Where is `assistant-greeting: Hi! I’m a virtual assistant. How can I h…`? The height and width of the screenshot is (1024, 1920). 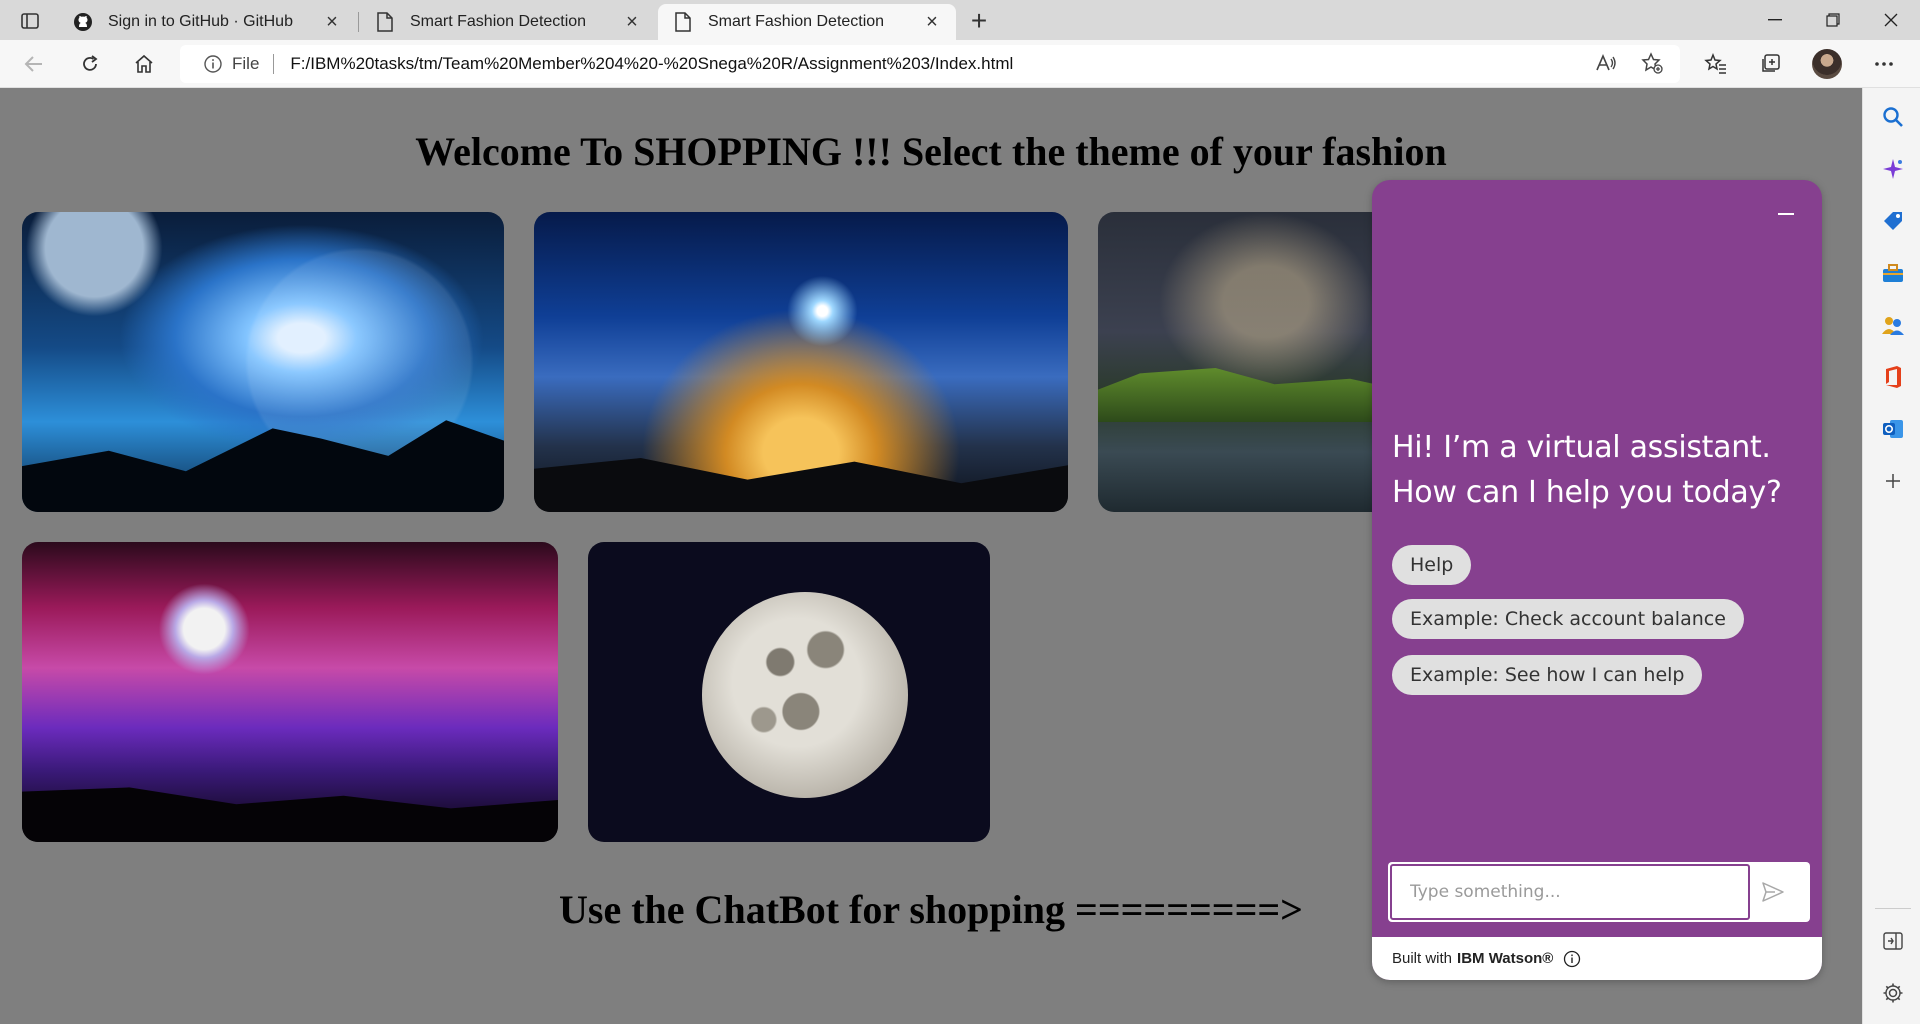
assistant-greeting: Hi! I’m a virtual assistant. How can I h… is located at coordinates (1587, 470).